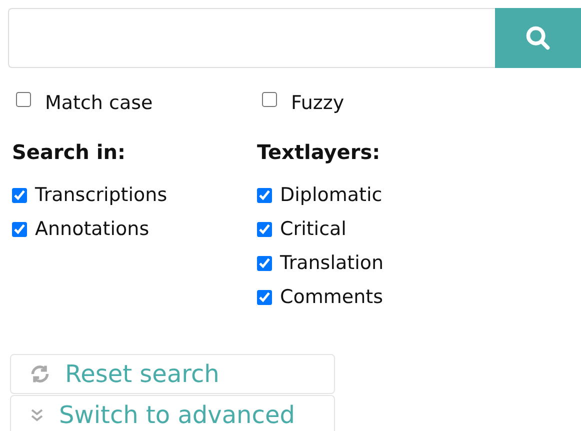  I want to click on checkbox-label: Critical, so click(313, 229).